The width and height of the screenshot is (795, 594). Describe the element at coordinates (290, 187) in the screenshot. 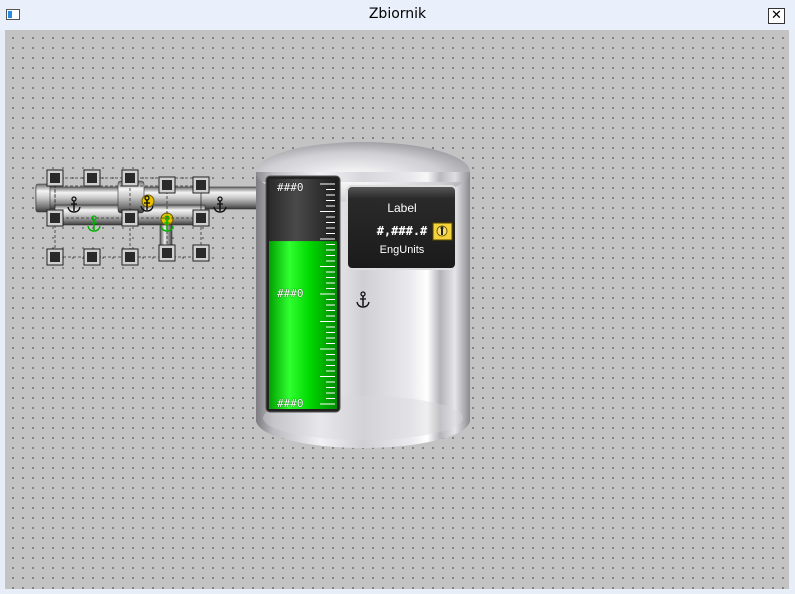

I see `scale-label-top: ###0` at that location.